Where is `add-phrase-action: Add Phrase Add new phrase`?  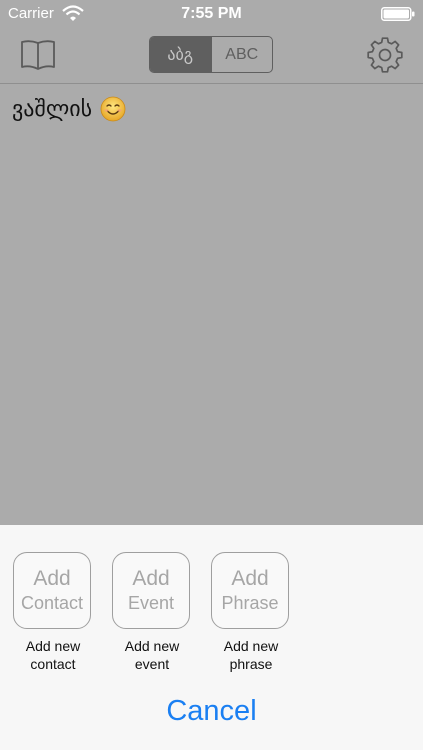 add-phrase-action: Add Phrase Add new phrase is located at coordinates (251, 612).